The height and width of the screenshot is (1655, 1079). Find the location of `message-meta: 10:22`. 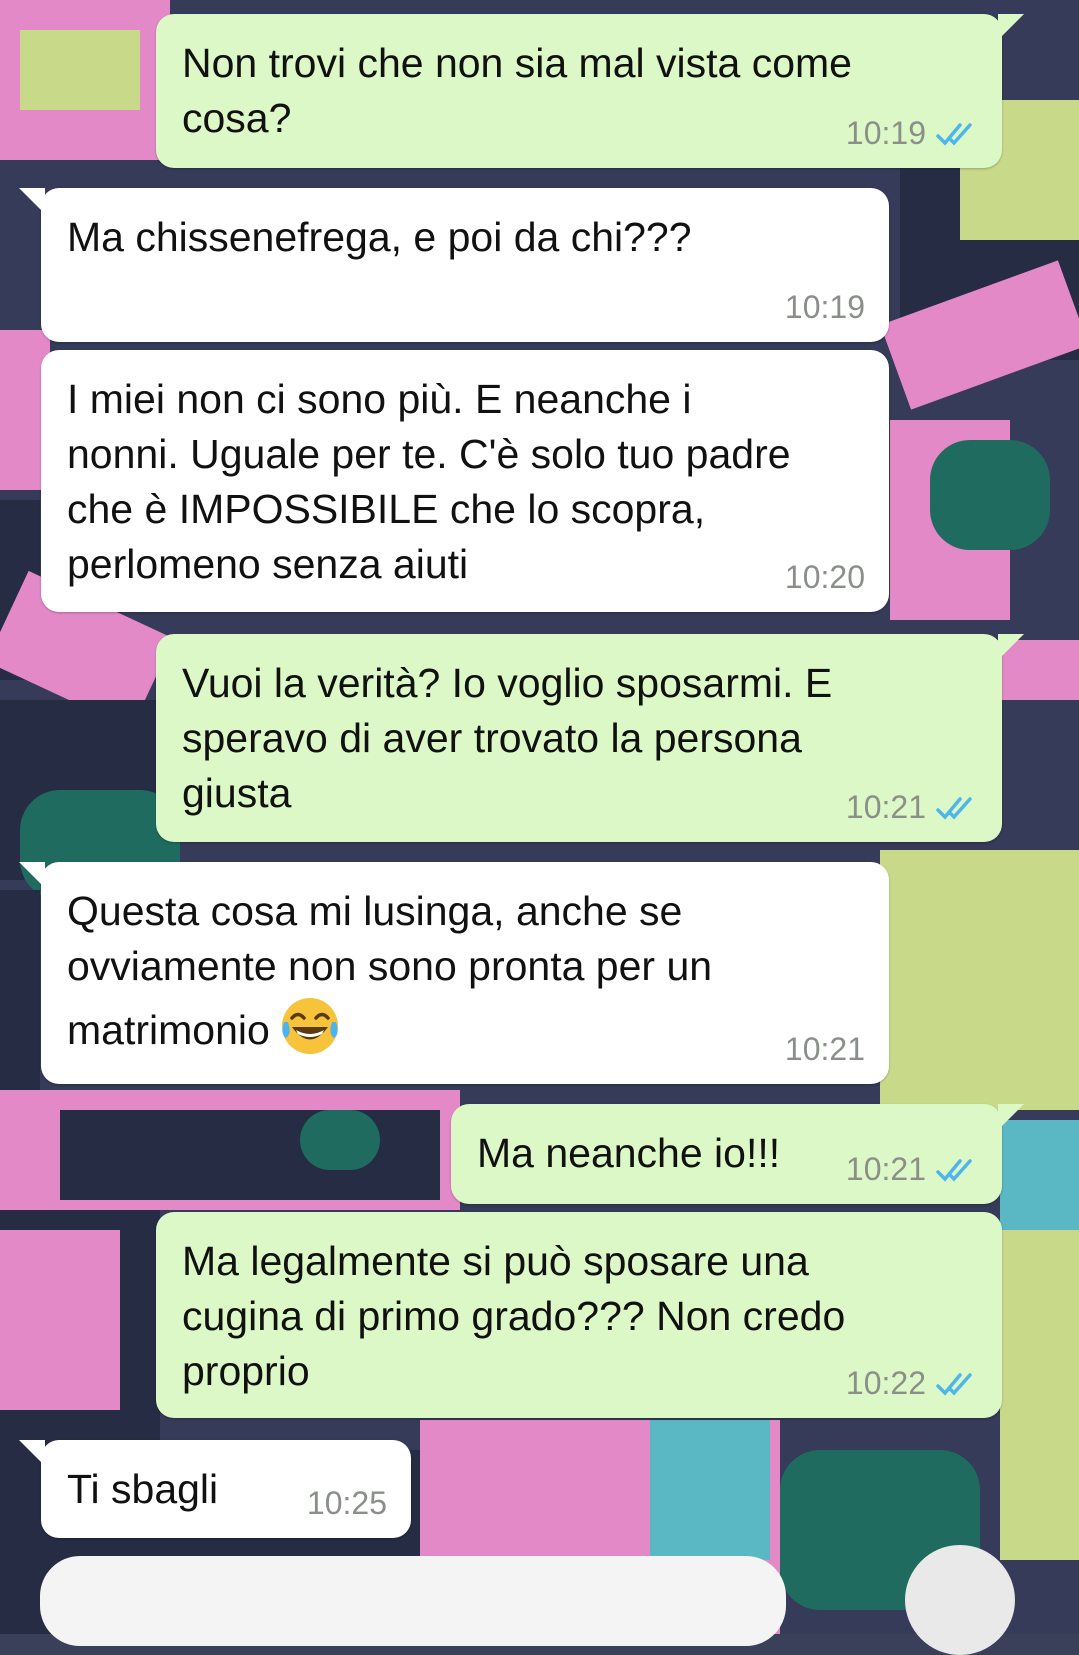

message-meta: 10:22 is located at coordinates (912, 1383).